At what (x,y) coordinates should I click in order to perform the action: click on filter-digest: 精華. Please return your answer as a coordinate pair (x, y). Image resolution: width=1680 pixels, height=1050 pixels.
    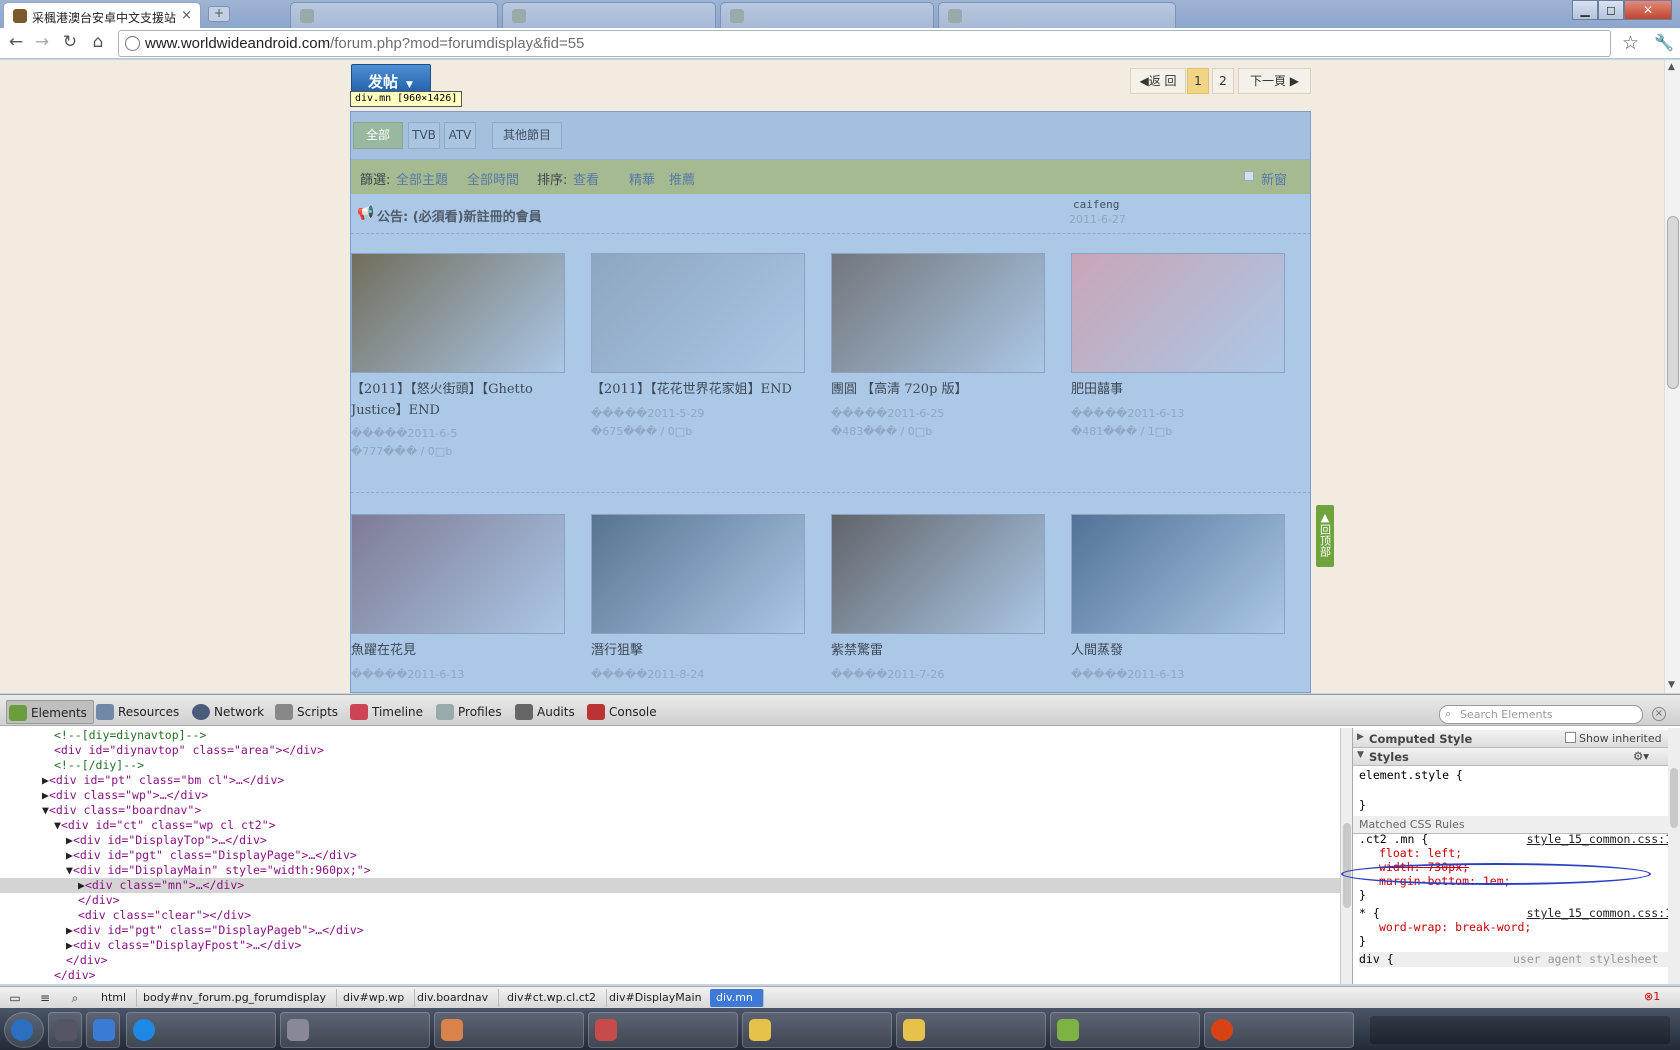
    Looking at the image, I should click on (642, 178).